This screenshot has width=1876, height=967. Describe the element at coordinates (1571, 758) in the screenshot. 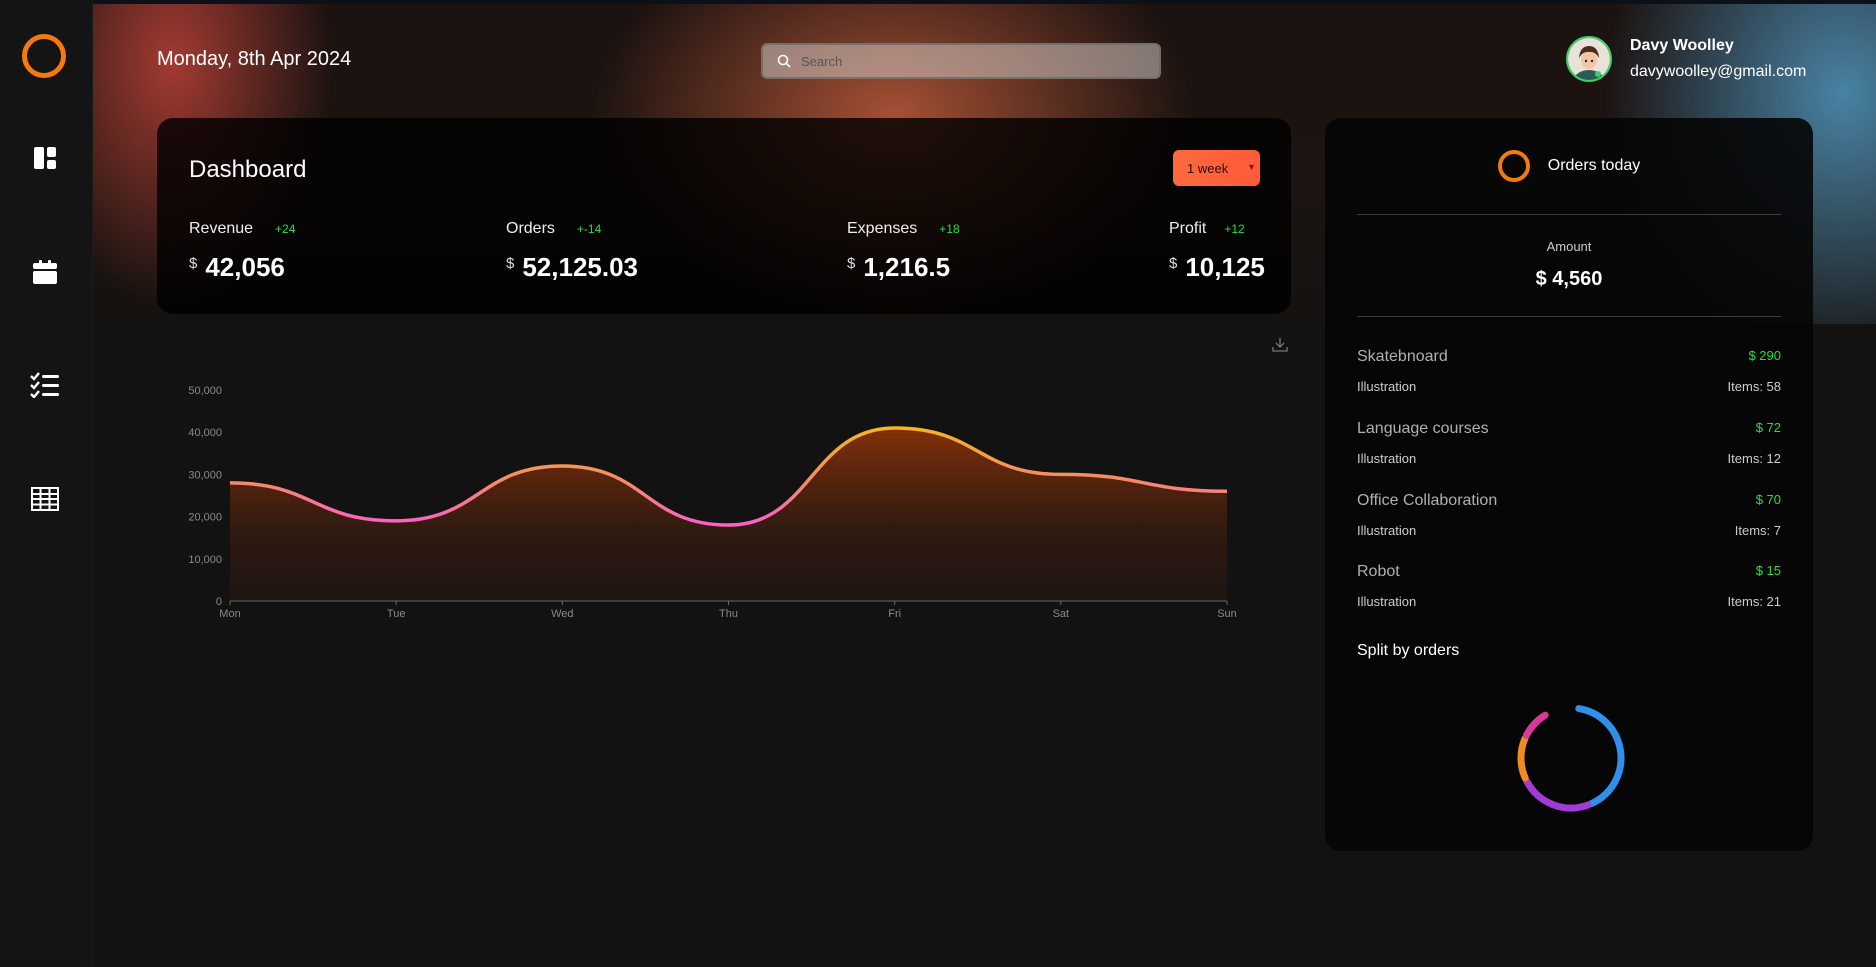

I see `split-donut-chart` at that location.